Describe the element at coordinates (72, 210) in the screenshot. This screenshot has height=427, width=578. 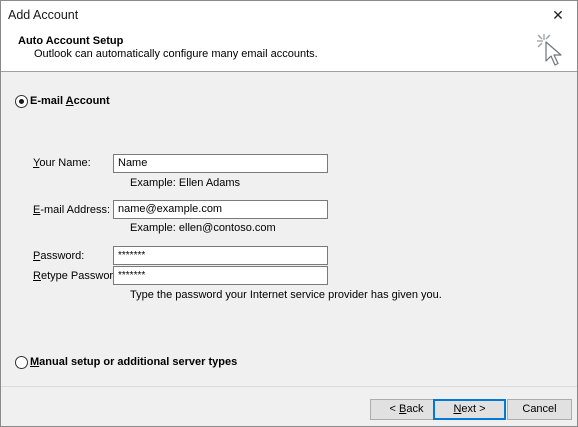
I see `email-address-label: E-mail Address:` at that location.